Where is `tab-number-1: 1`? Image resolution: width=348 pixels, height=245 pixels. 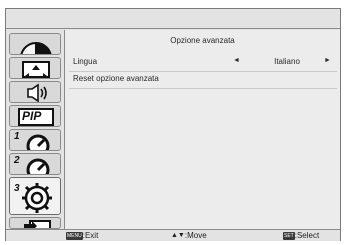
tab-number-1: 1 is located at coordinates (17, 136).